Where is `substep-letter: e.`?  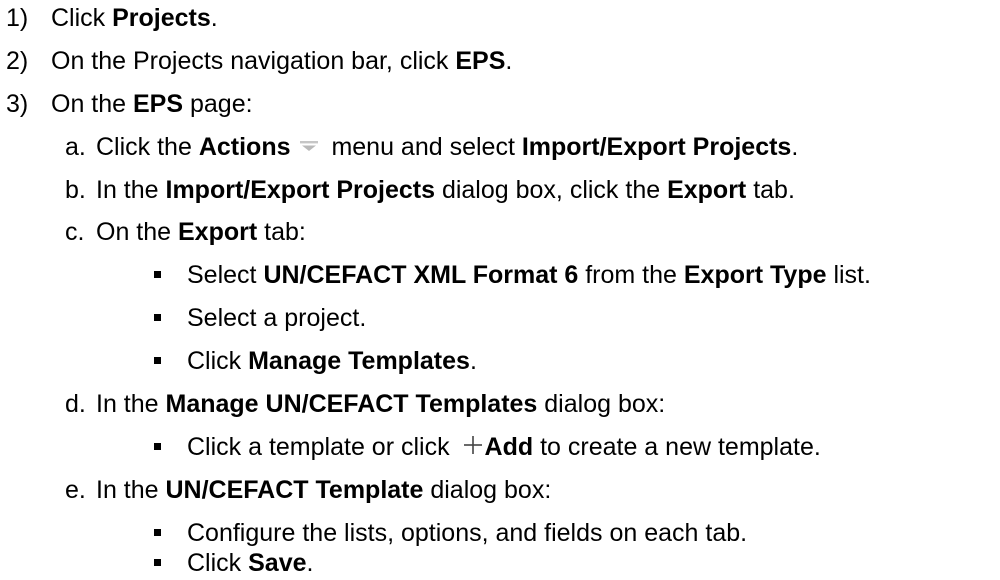 substep-letter: e. is located at coordinates (75, 490).